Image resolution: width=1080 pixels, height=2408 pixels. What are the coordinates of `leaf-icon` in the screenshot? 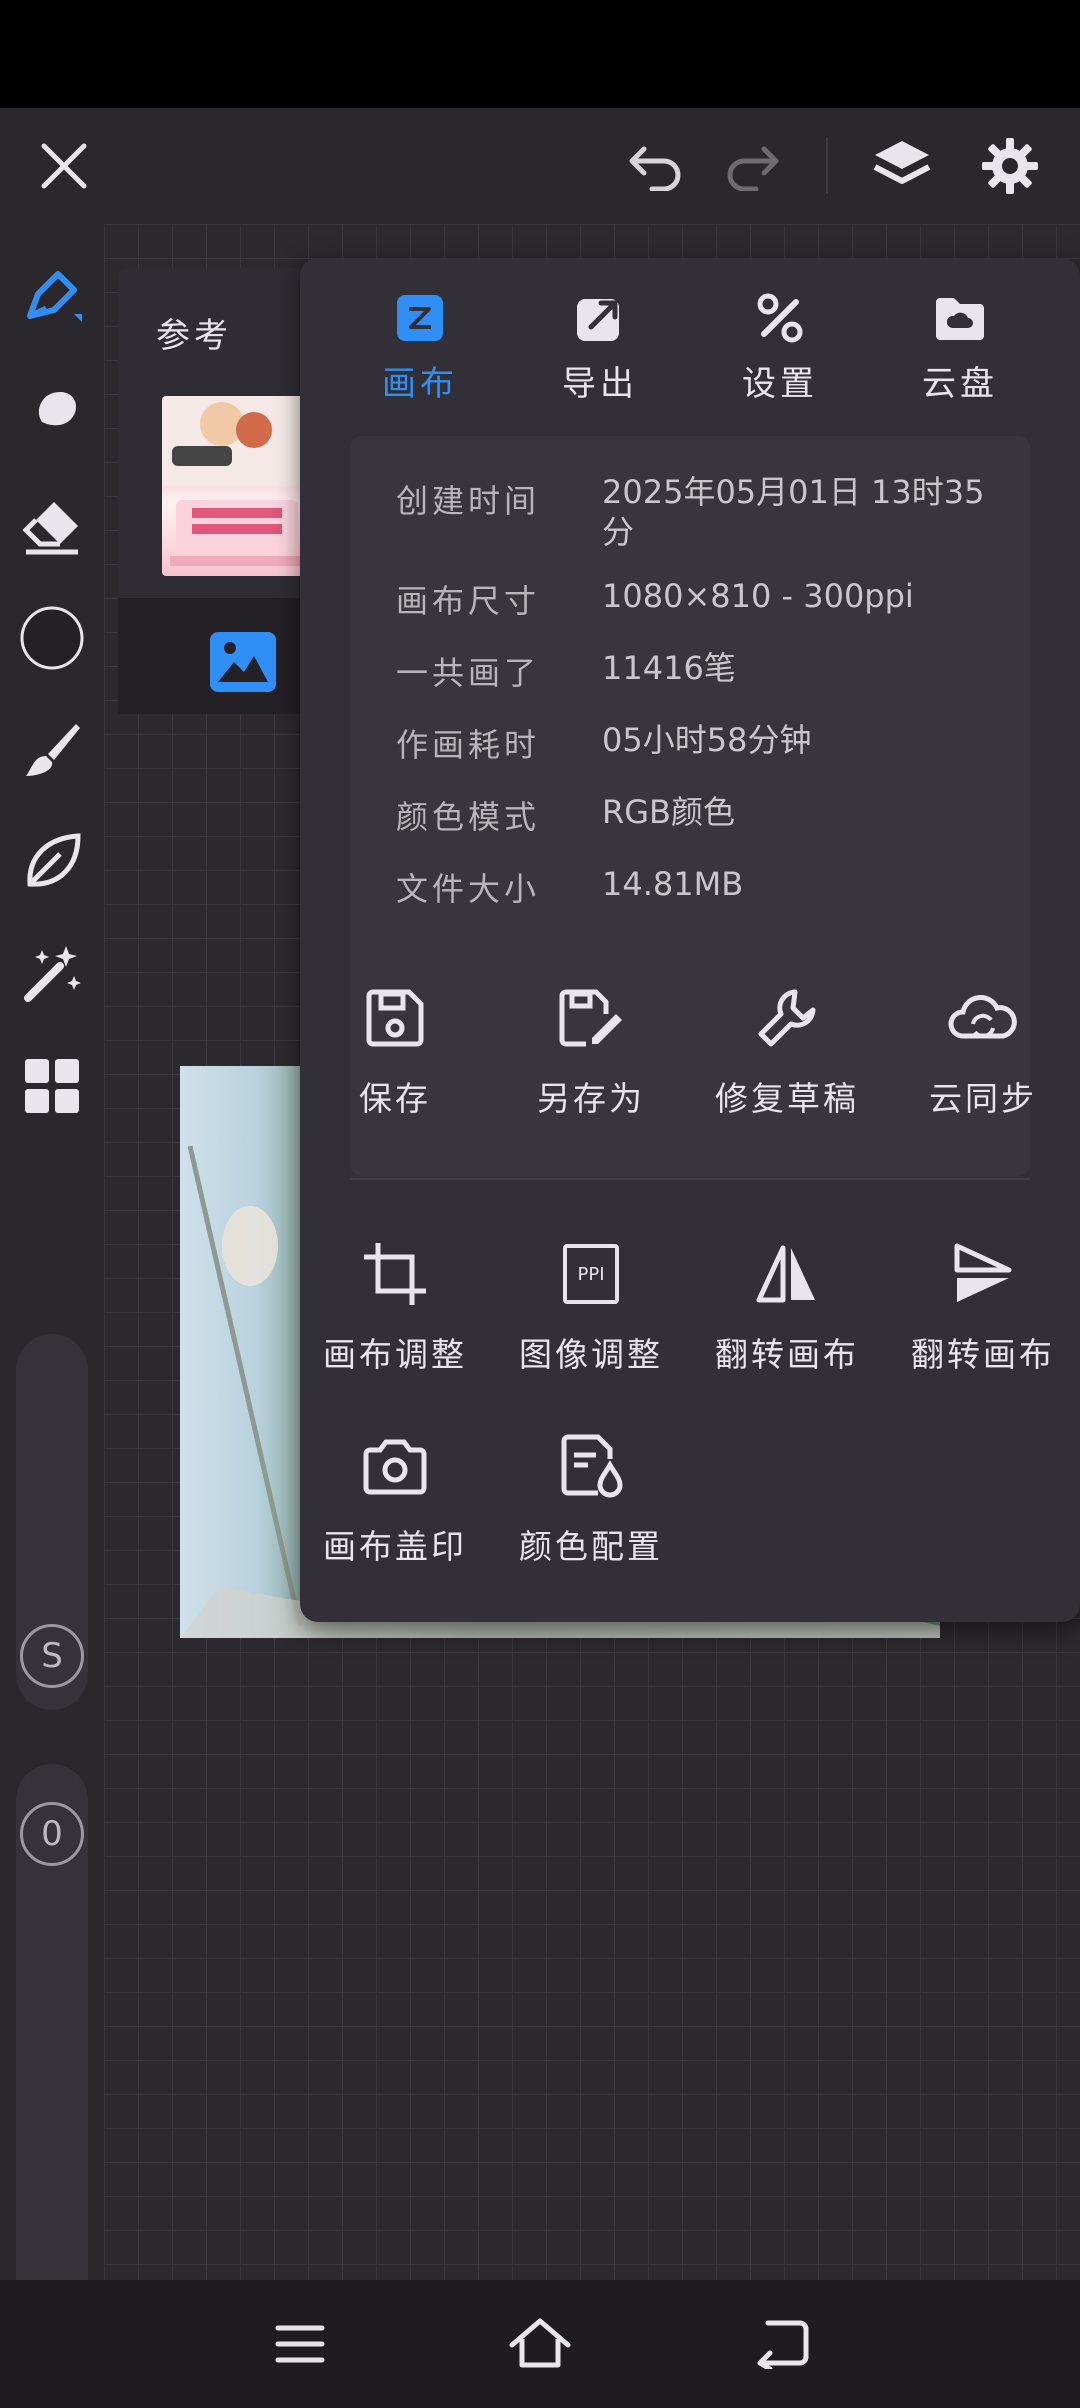 It's located at (52, 862).